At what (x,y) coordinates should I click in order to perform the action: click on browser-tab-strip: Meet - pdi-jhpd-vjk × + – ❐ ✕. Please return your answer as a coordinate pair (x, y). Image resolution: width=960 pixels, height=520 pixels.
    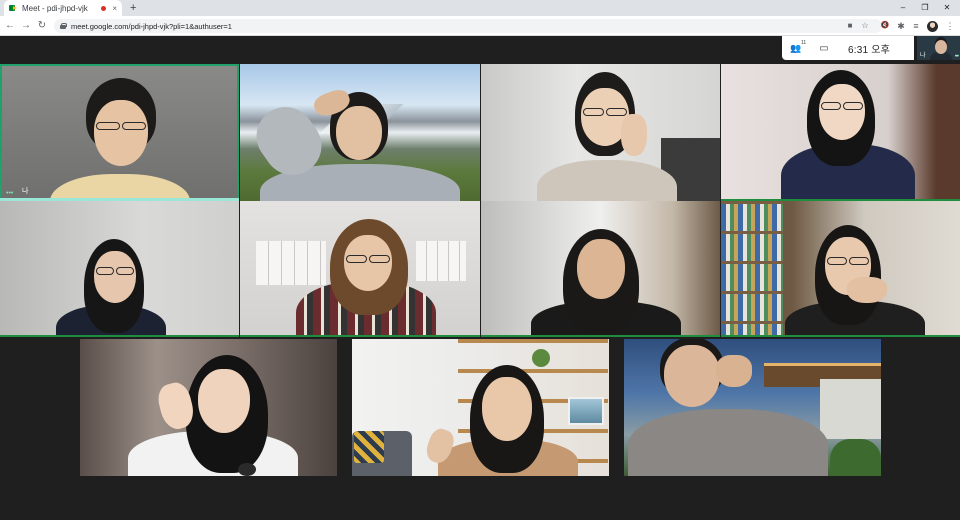
    Looking at the image, I should click on (480, 8).